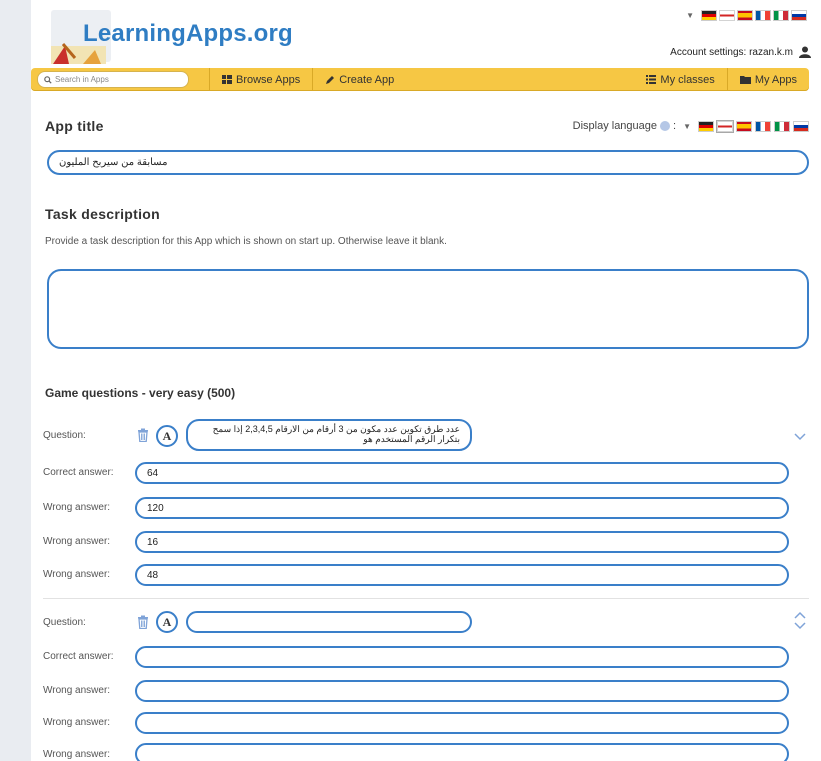 This screenshot has height=761, width=821. Describe the element at coordinates (675, 126) in the screenshot. I see `display-language-sep: :` at that location.